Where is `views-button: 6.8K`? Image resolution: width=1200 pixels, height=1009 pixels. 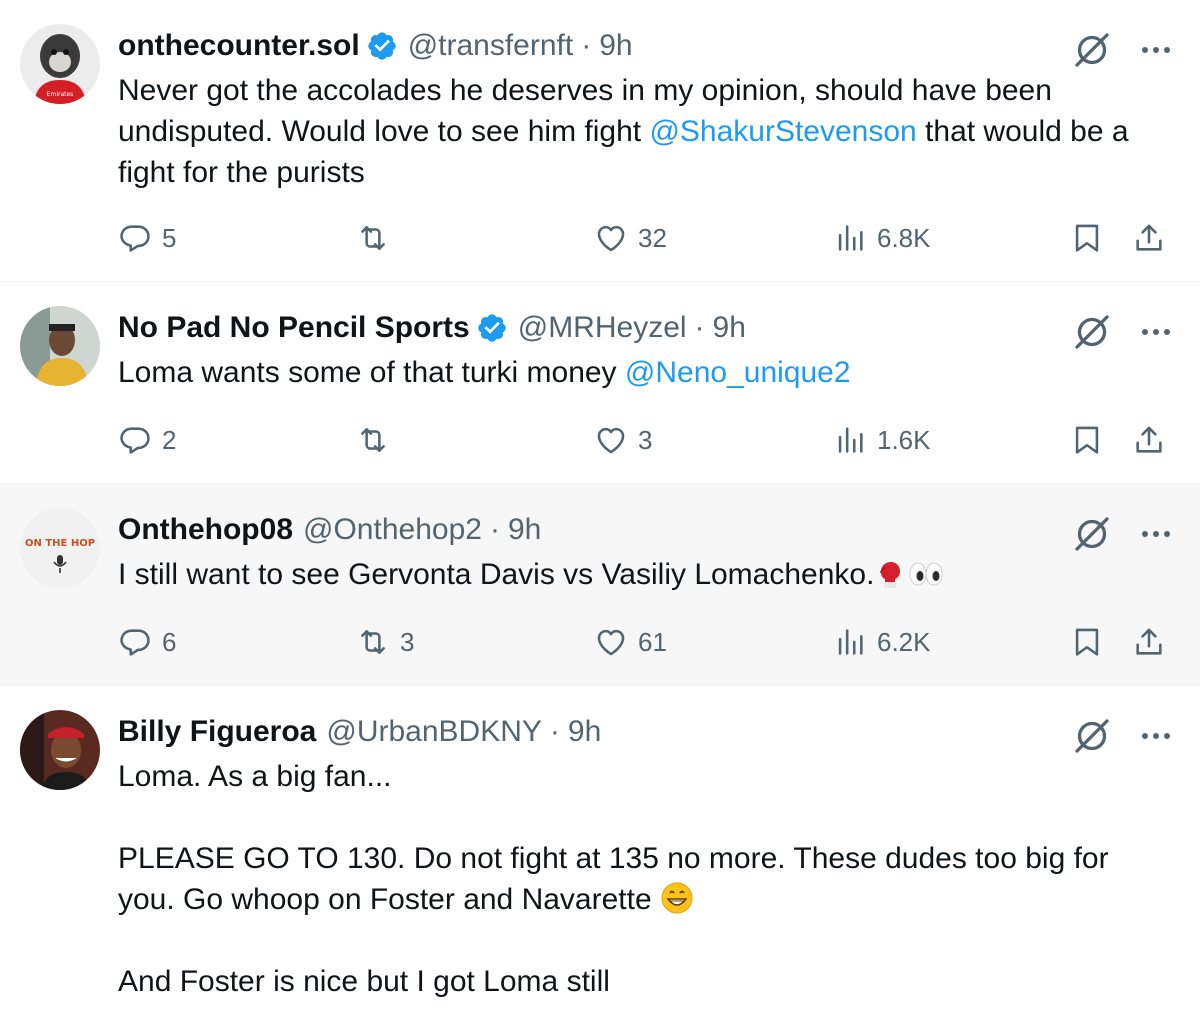
views-button: 6.8K is located at coordinates (882, 238).